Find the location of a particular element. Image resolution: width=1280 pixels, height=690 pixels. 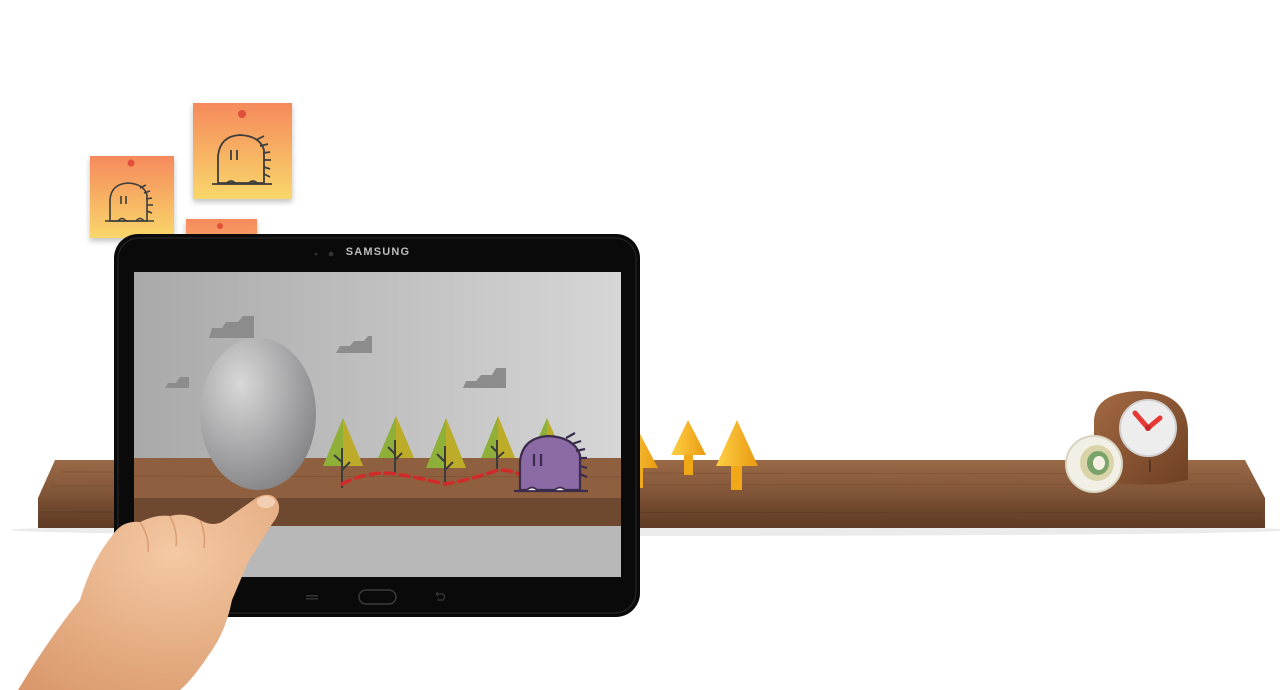

sticky-note-large is located at coordinates (242, 151).